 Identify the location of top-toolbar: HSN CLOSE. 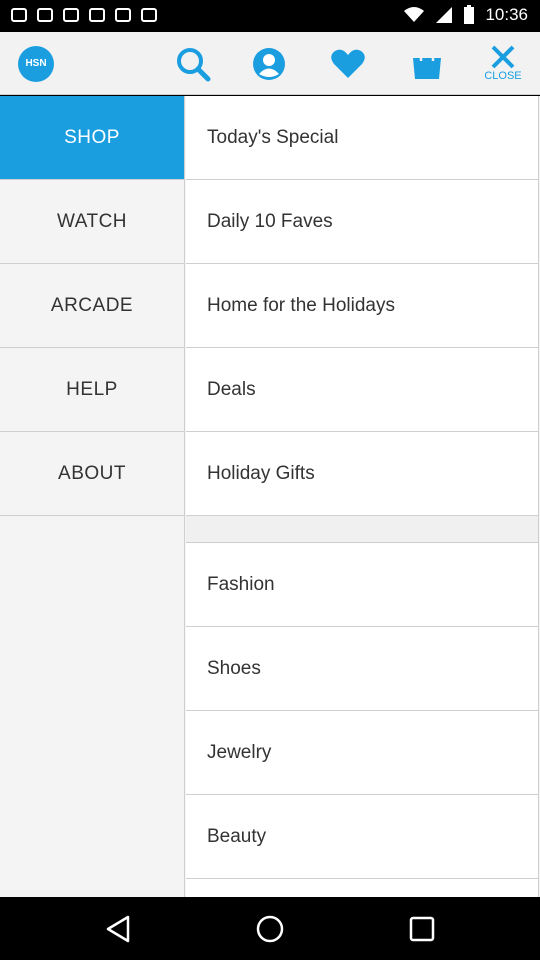
(270, 63).